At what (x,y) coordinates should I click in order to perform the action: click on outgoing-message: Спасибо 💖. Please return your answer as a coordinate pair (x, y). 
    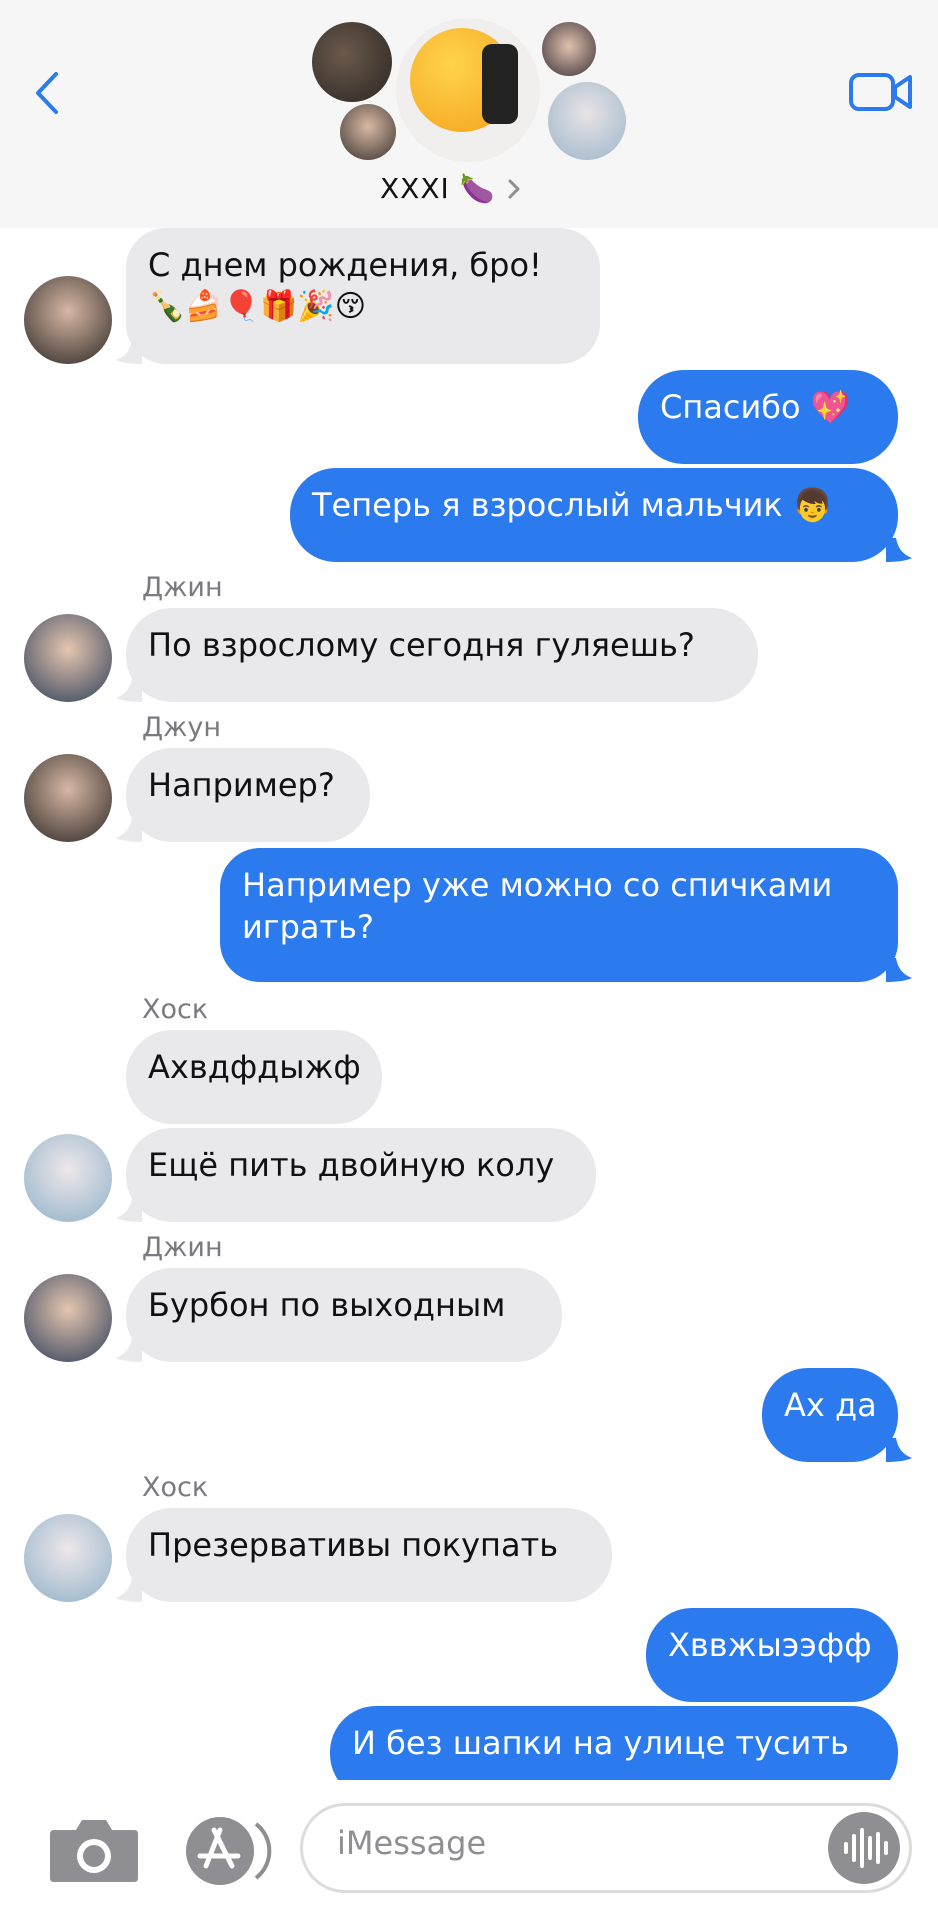
    Looking at the image, I should click on (768, 417).